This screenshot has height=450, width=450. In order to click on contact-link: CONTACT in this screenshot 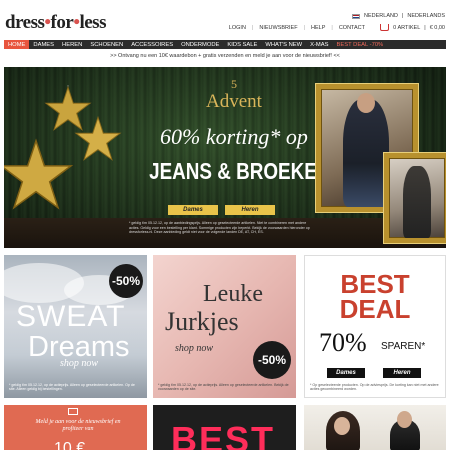, I will do `click(352, 28)`.